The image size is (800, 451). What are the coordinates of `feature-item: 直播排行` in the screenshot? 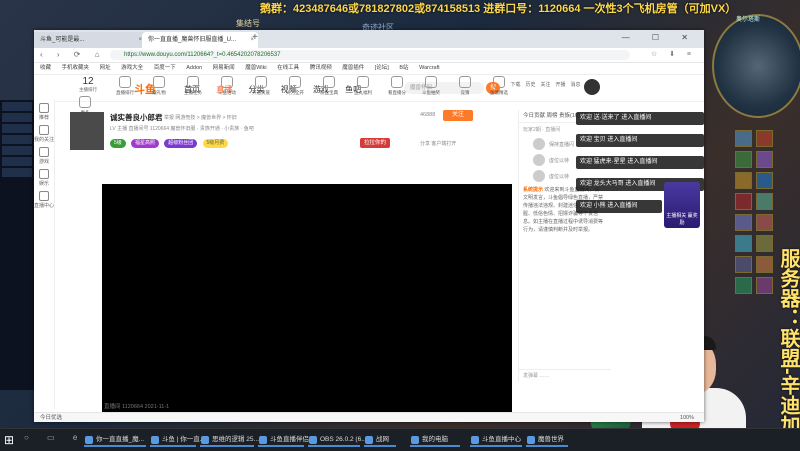 It's located at (125, 86).